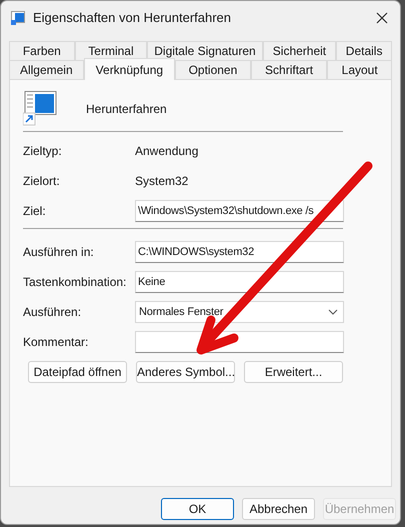 The height and width of the screenshot is (527, 405). I want to click on field-label: Zielort:, so click(42, 181).